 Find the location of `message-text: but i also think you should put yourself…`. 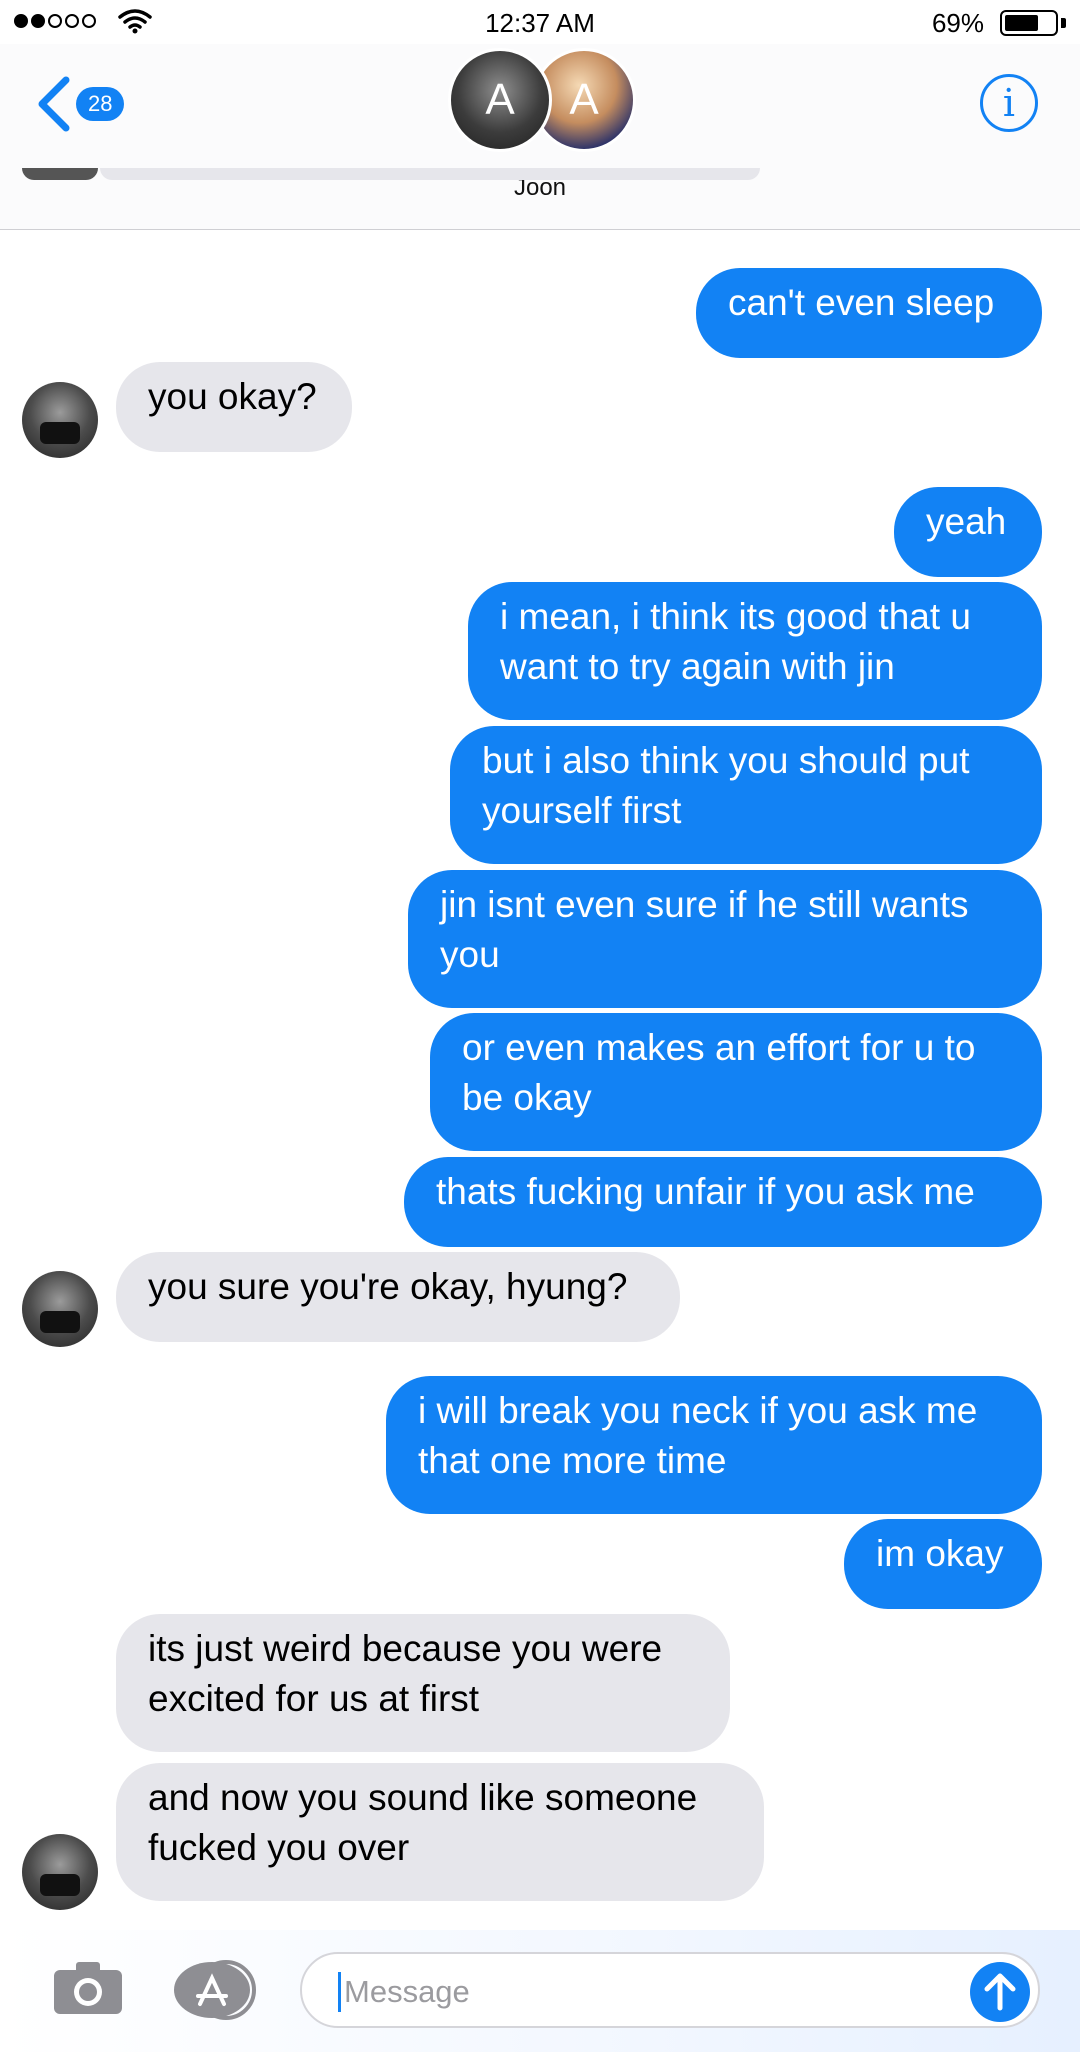

message-text: but i also think you should put yourself… is located at coordinates (726, 785).